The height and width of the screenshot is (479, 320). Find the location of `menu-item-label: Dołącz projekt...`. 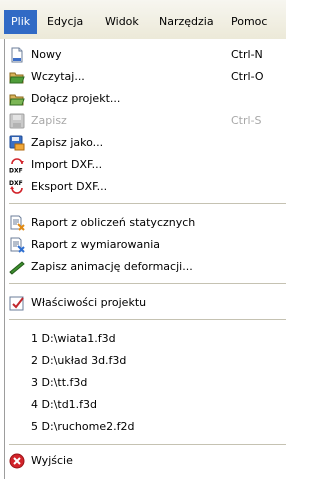

menu-item-label: Dołącz projekt... is located at coordinates (76, 98).